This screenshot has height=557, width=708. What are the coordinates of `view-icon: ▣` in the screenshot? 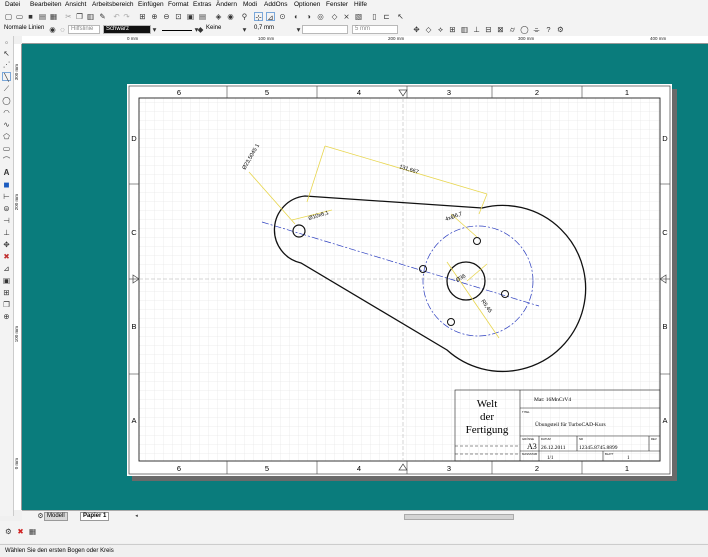 It's located at (190, 16).